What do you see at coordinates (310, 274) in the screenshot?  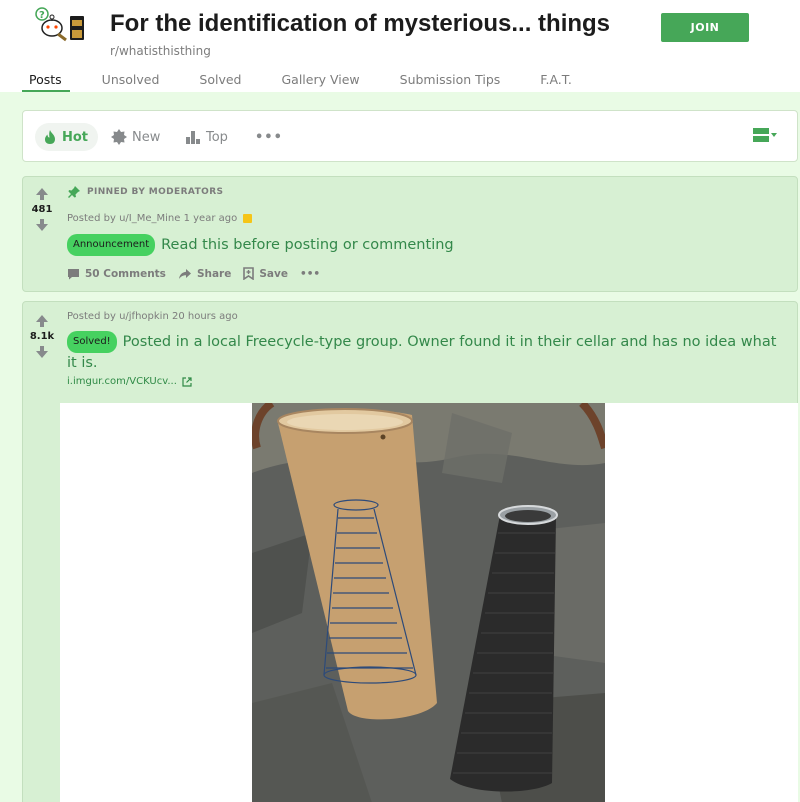 I see `more-options-button: •••` at bounding box center [310, 274].